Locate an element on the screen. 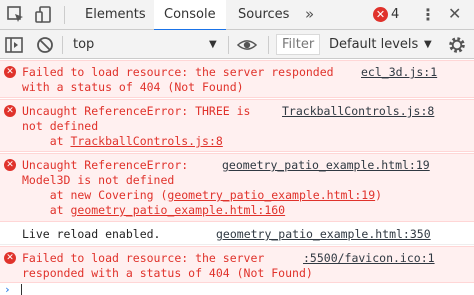 The width and height of the screenshot is (474, 295). inspect-element-icon is located at coordinates (16, 15).